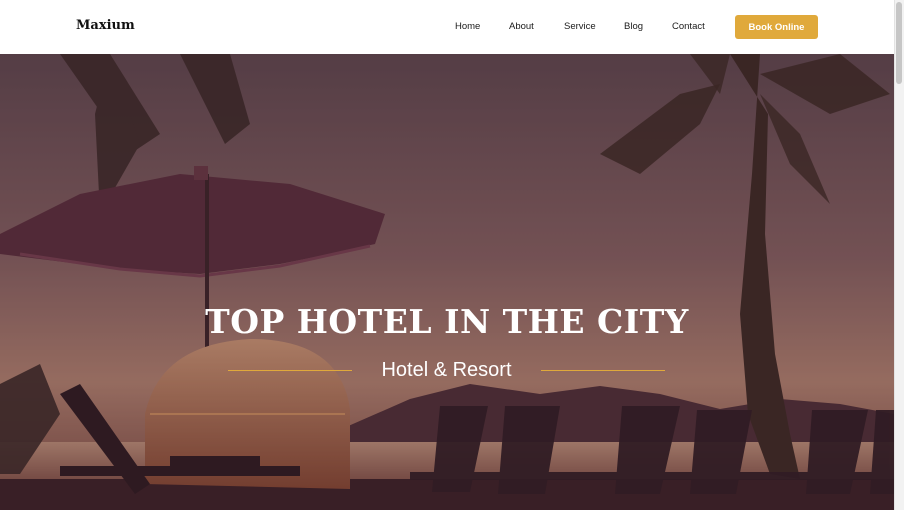  What do you see at coordinates (603, 370) in the screenshot?
I see `hero-divider-right` at bounding box center [603, 370].